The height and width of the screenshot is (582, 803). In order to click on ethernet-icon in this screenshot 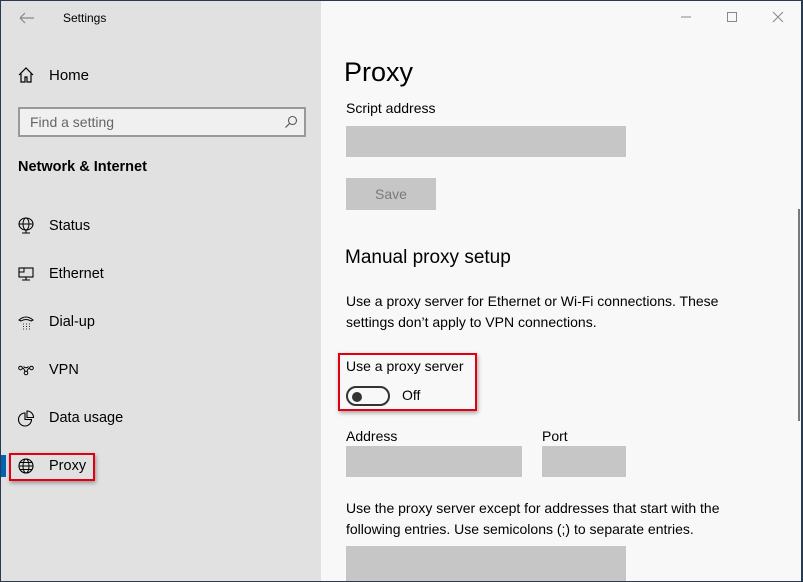, I will do `click(26, 274)`.